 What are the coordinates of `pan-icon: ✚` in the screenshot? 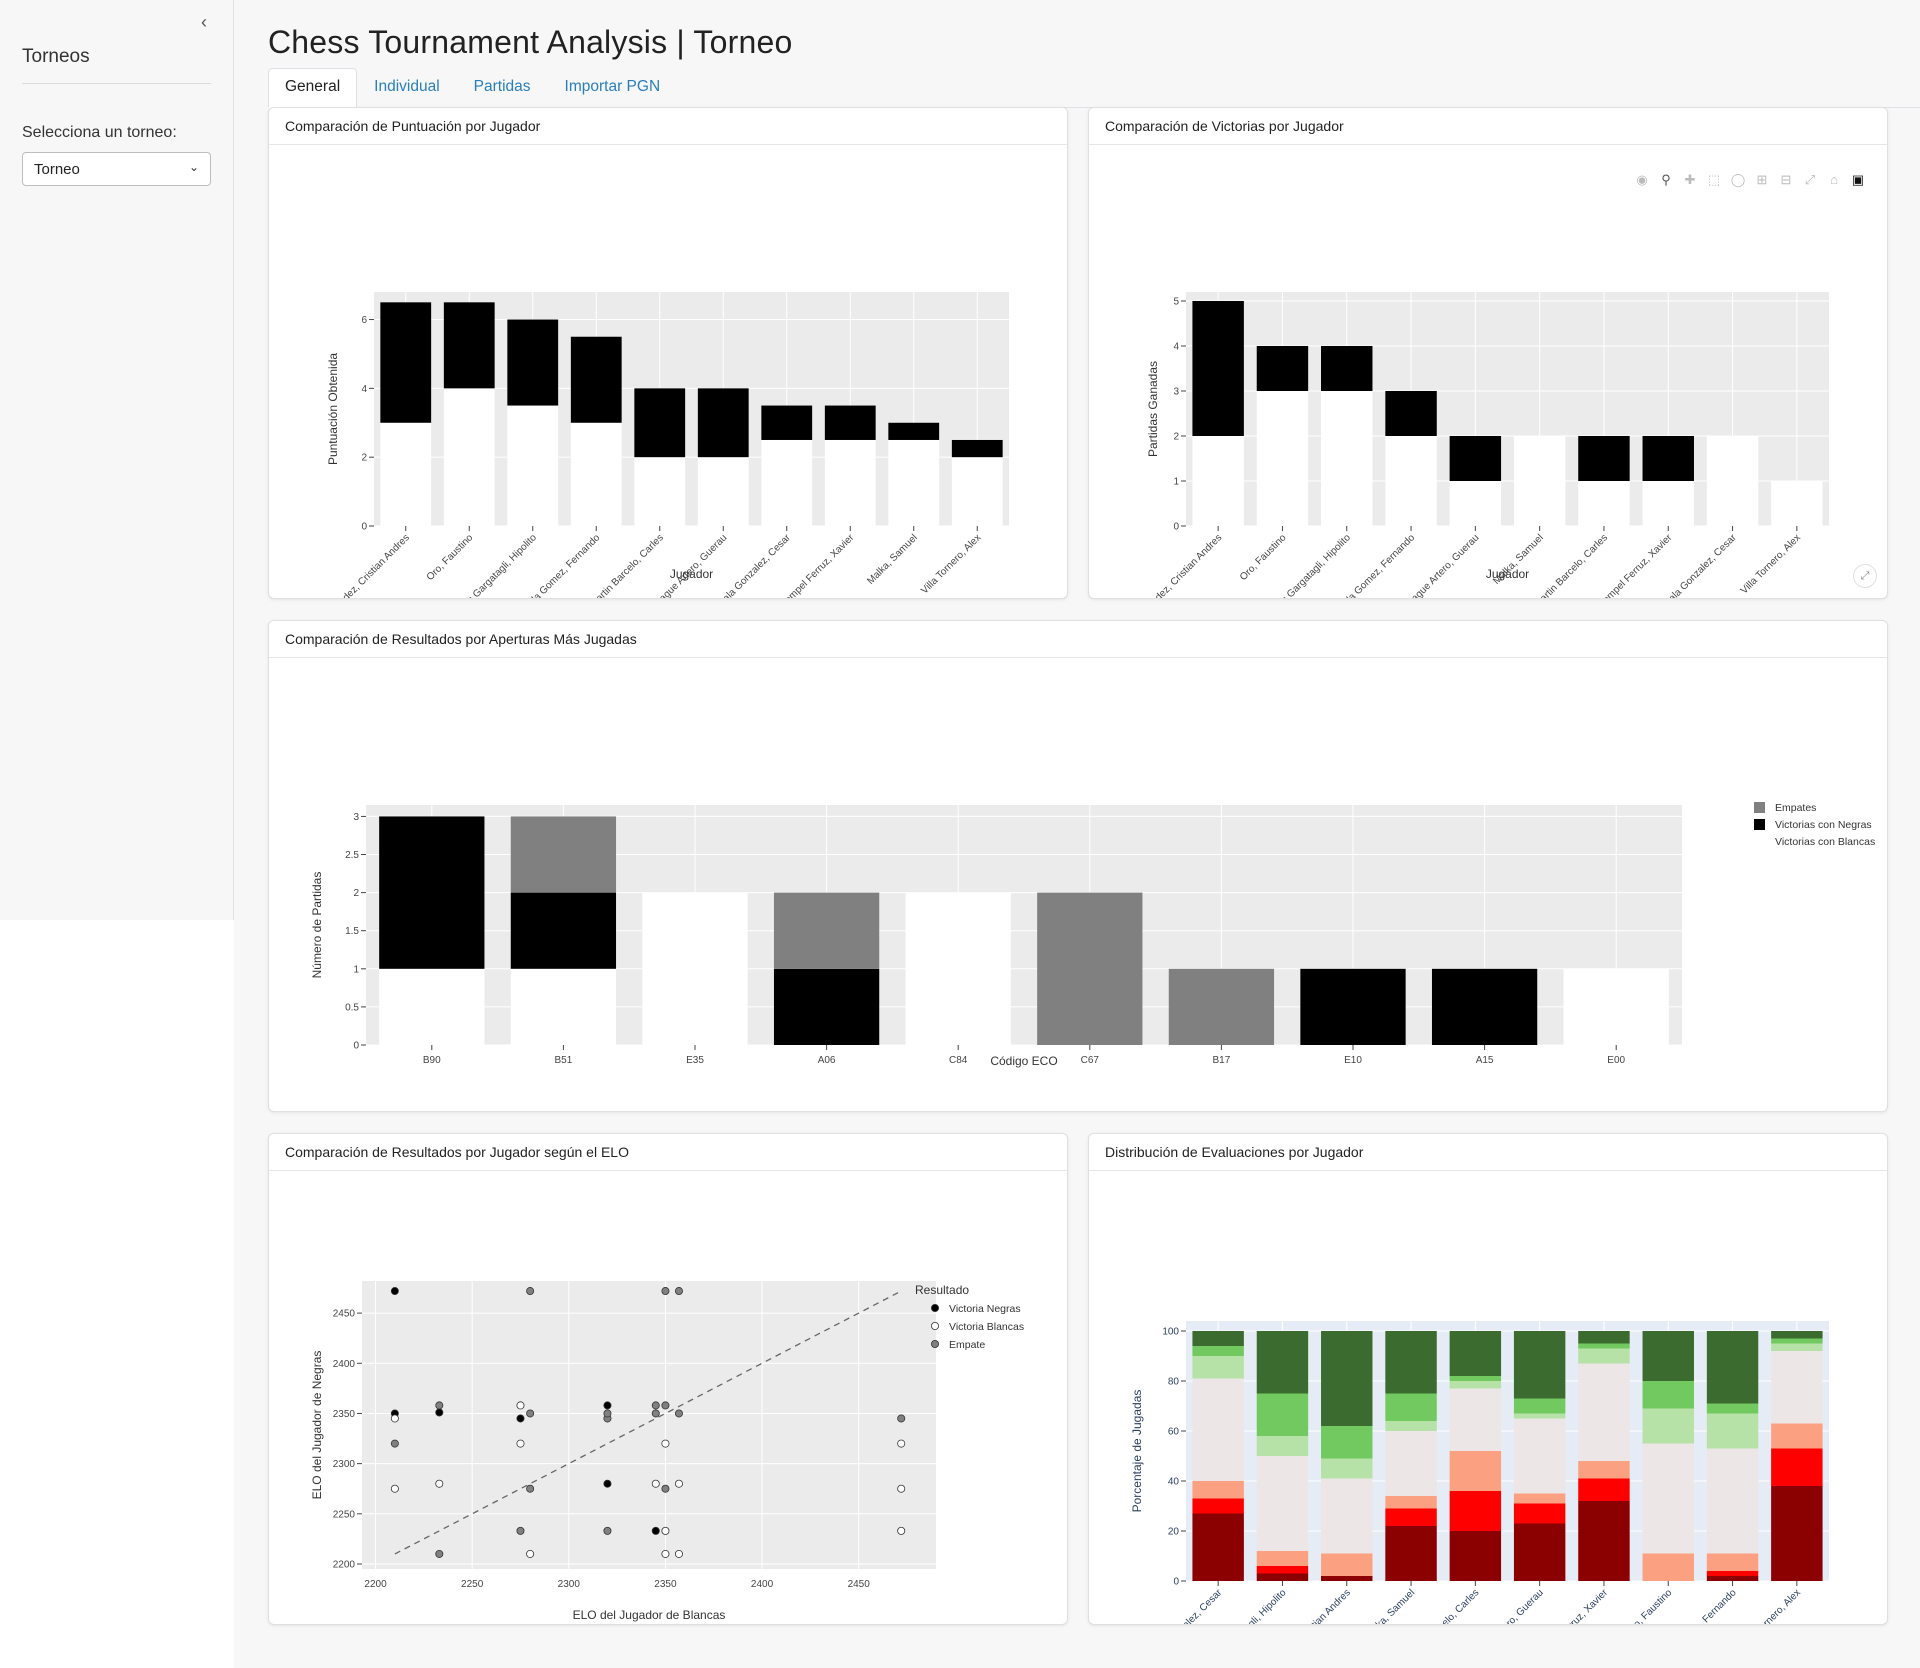 It's located at (1690, 180).